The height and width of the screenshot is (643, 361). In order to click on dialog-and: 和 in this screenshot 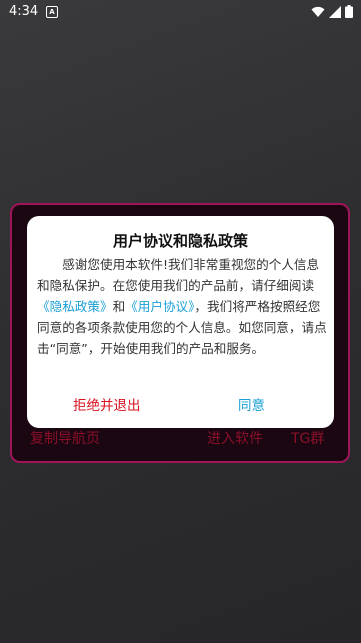, I will do `click(119, 306)`.